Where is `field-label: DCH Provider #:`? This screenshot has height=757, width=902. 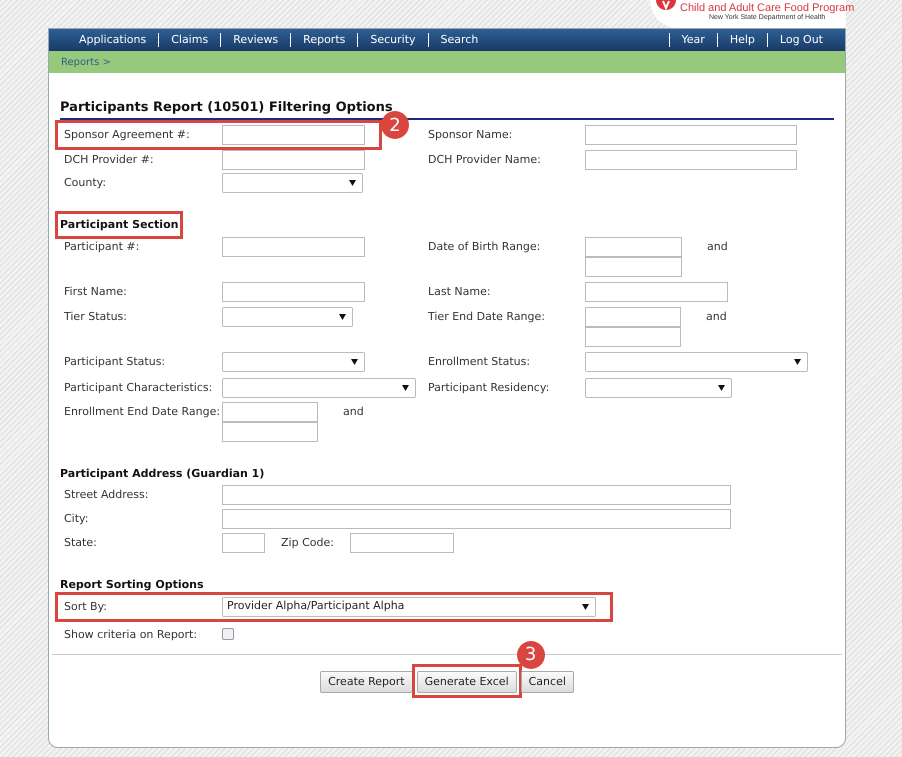 field-label: DCH Provider #: is located at coordinates (109, 159).